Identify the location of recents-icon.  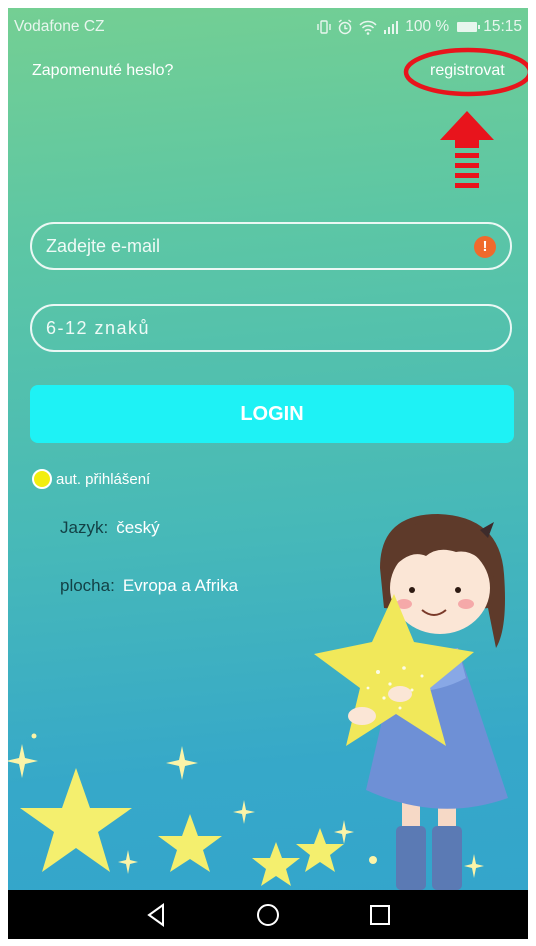
(380, 915).